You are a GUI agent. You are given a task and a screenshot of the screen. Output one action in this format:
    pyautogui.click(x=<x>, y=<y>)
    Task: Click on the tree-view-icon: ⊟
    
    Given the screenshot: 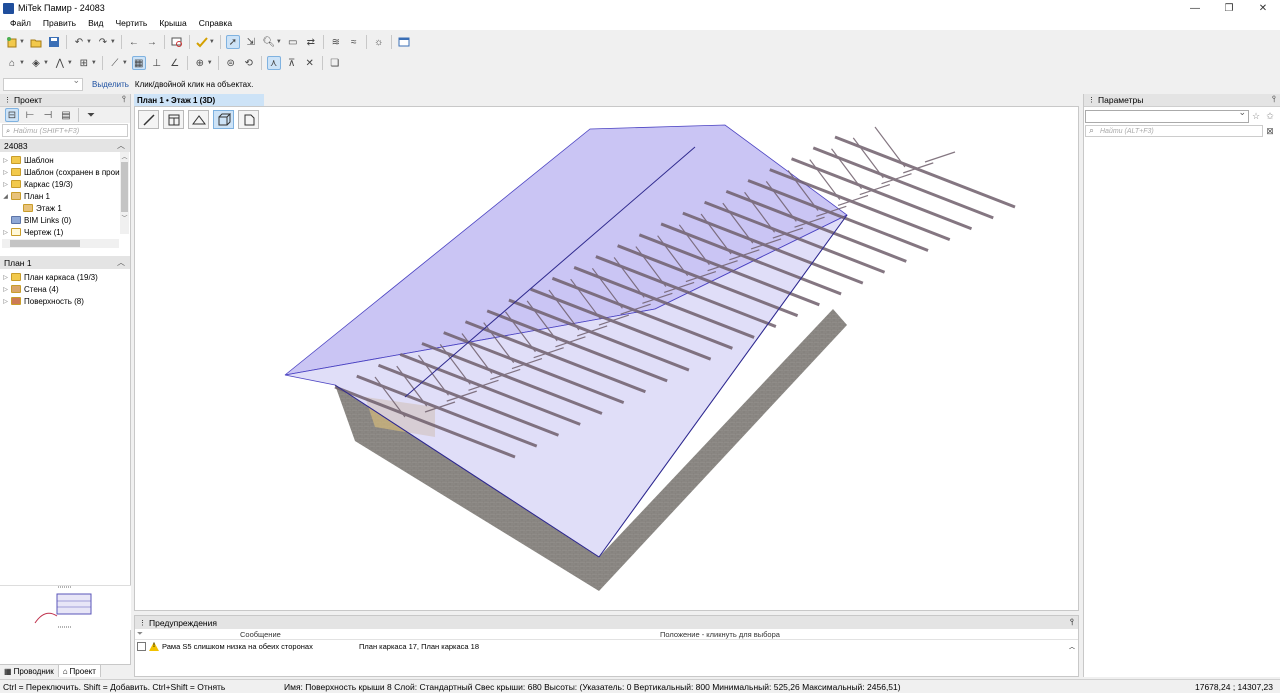 What is the action you would take?
    pyautogui.click(x=12, y=115)
    